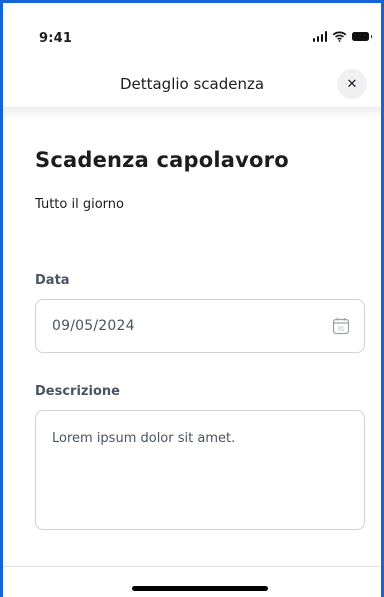  I want to click on close-icon: ✕, so click(352, 84).